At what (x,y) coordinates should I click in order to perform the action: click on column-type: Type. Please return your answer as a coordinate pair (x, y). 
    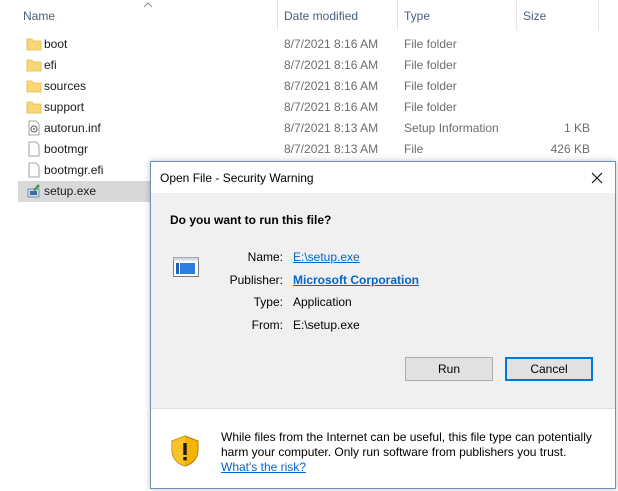
    Looking at the image, I should click on (417, 16).